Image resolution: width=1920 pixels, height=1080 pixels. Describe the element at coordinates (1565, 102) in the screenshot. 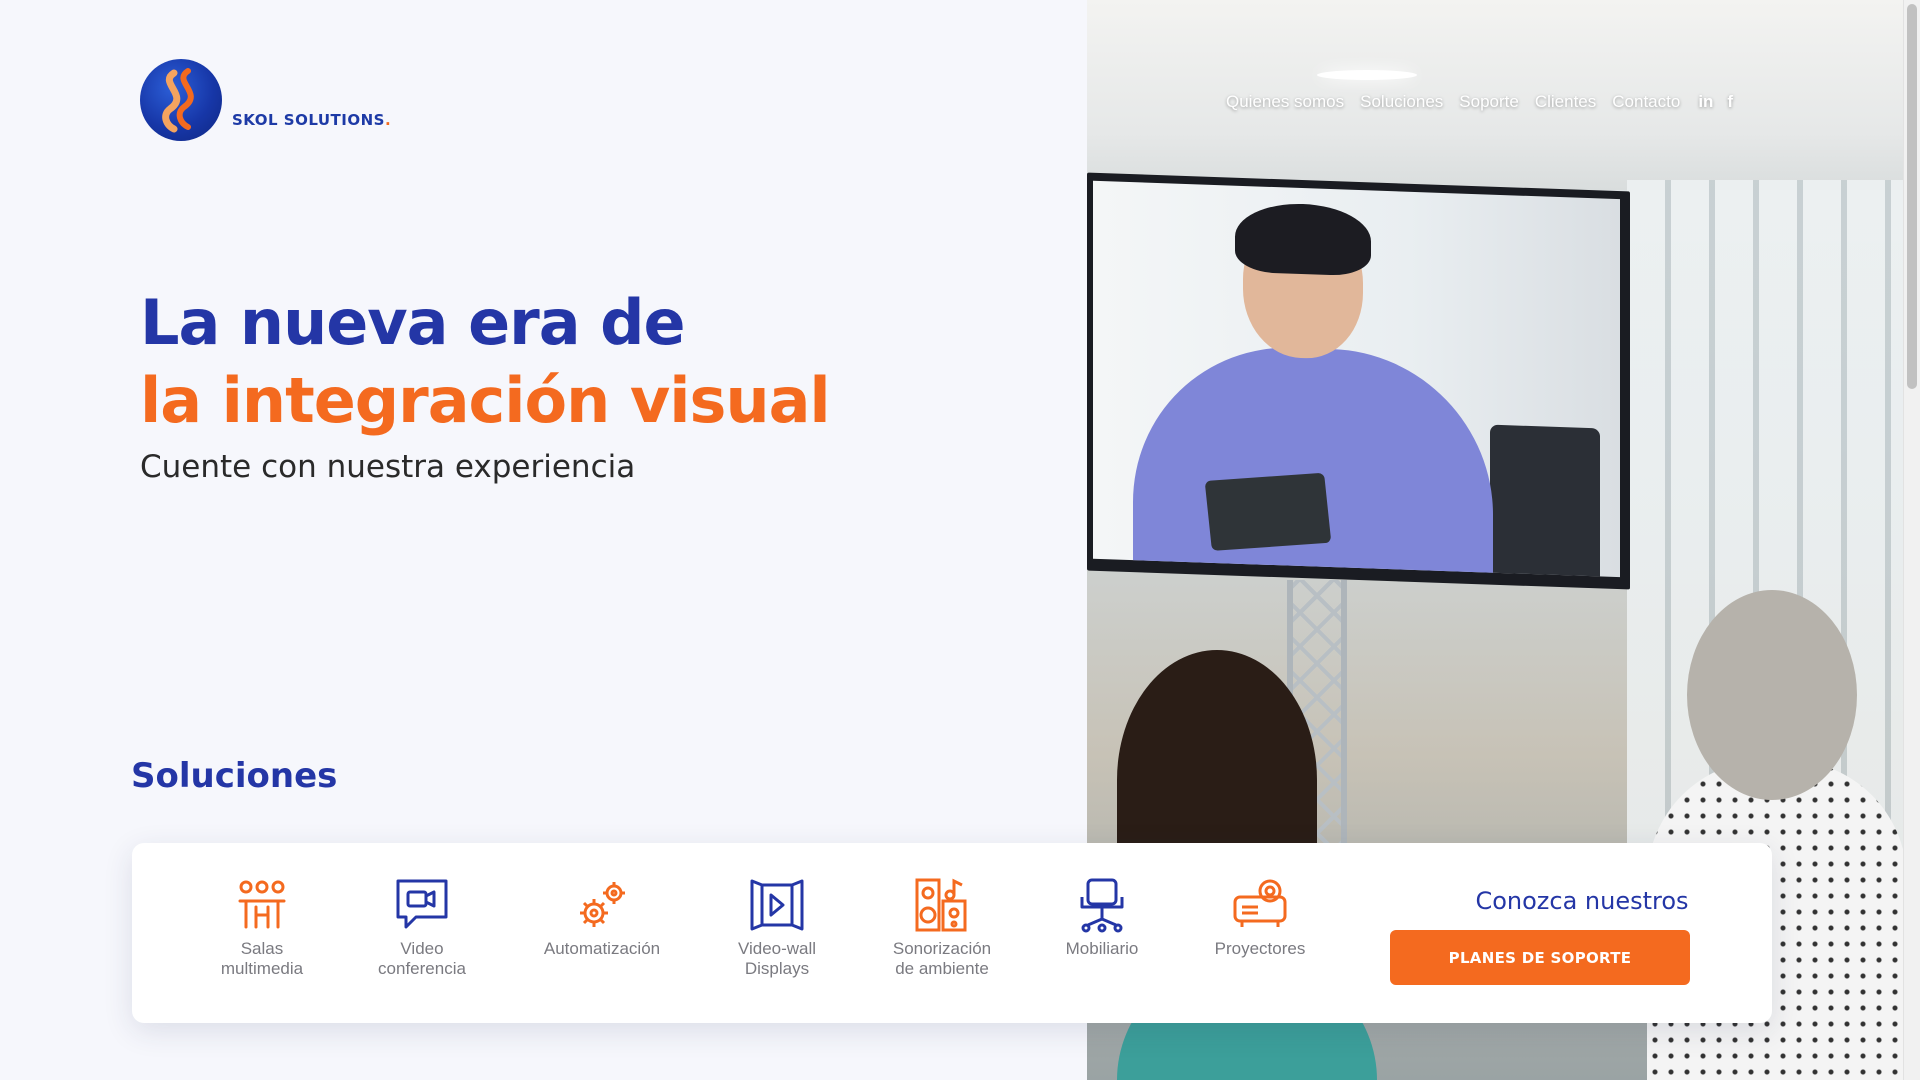

I see `nav-clientes: Clientes` at that location.